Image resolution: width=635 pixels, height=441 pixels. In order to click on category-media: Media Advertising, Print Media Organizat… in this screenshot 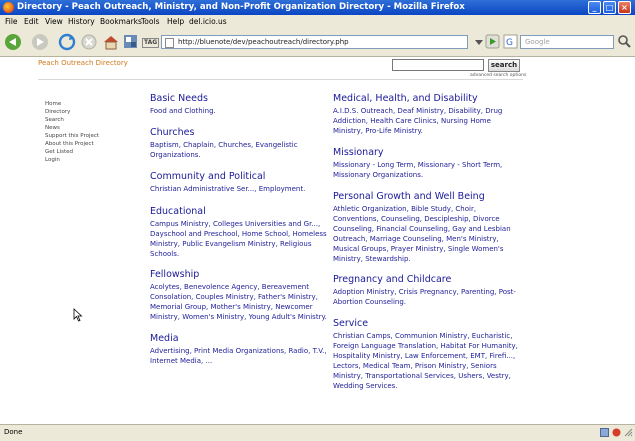, I will do `click(241, 349)`.